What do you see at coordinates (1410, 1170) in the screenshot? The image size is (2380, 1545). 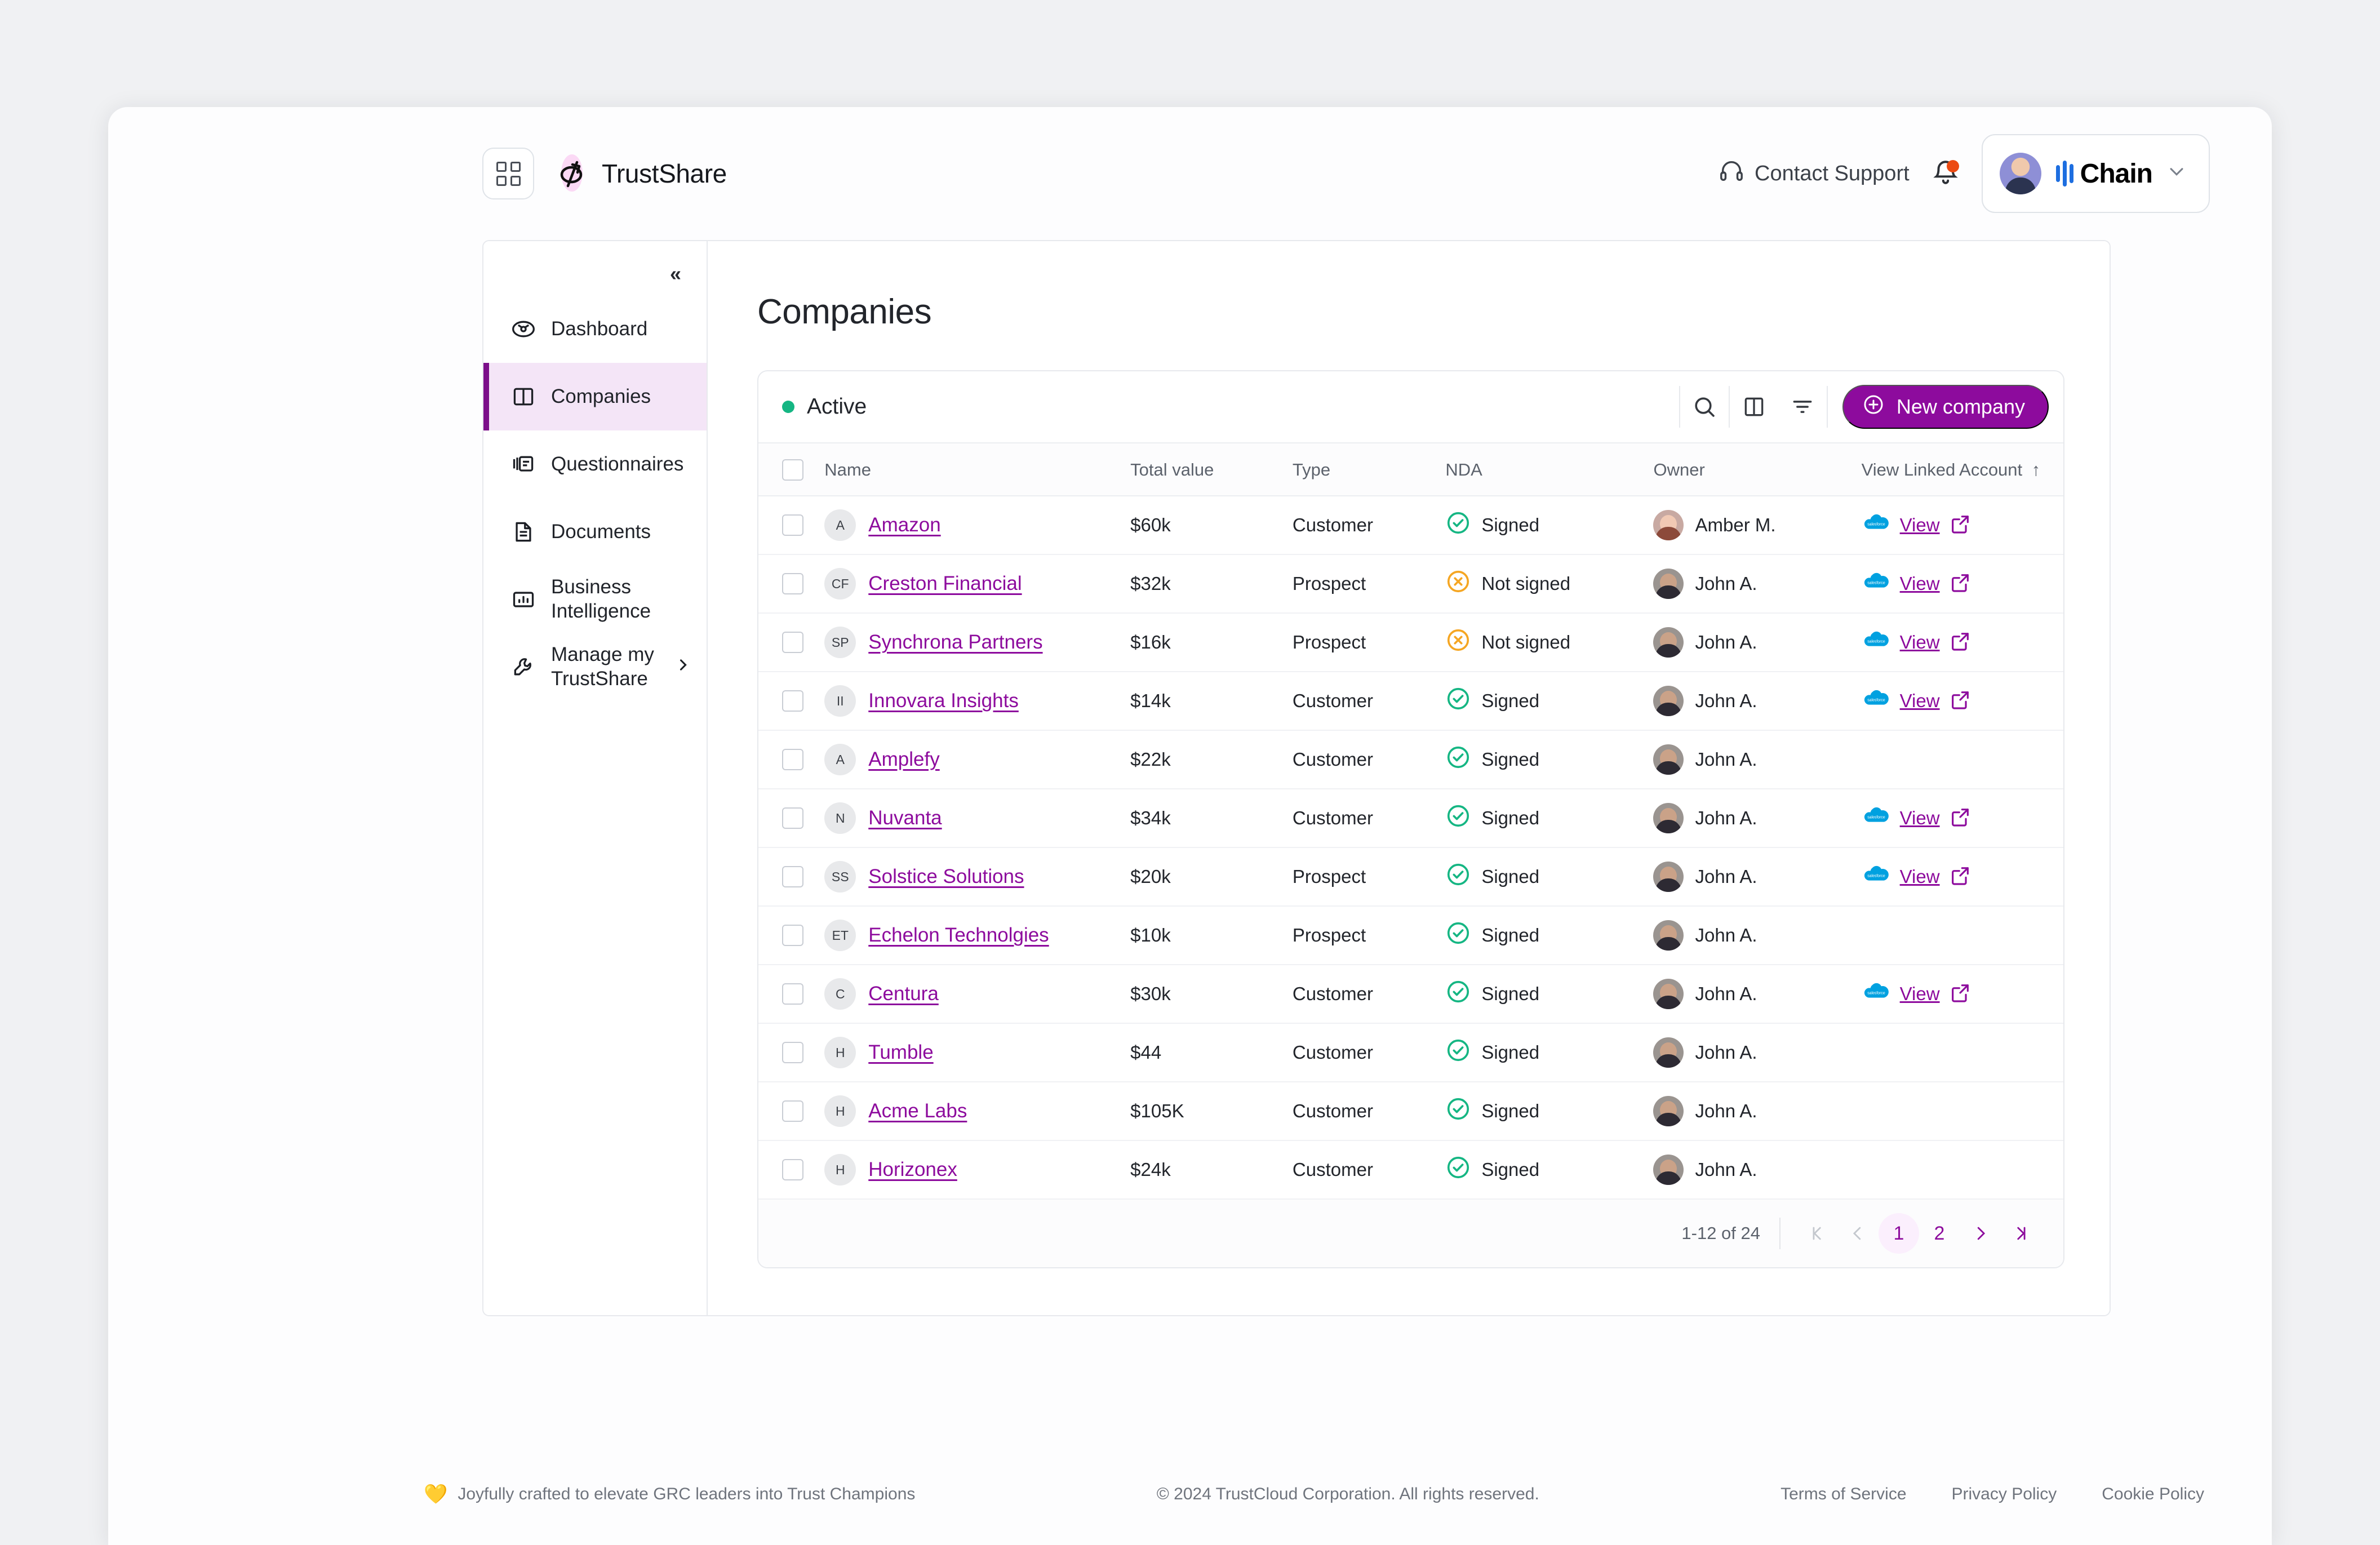 I see `table-row: H Horizonex $24k Customer Signed John A.` at bounding box center [1410, 1170].